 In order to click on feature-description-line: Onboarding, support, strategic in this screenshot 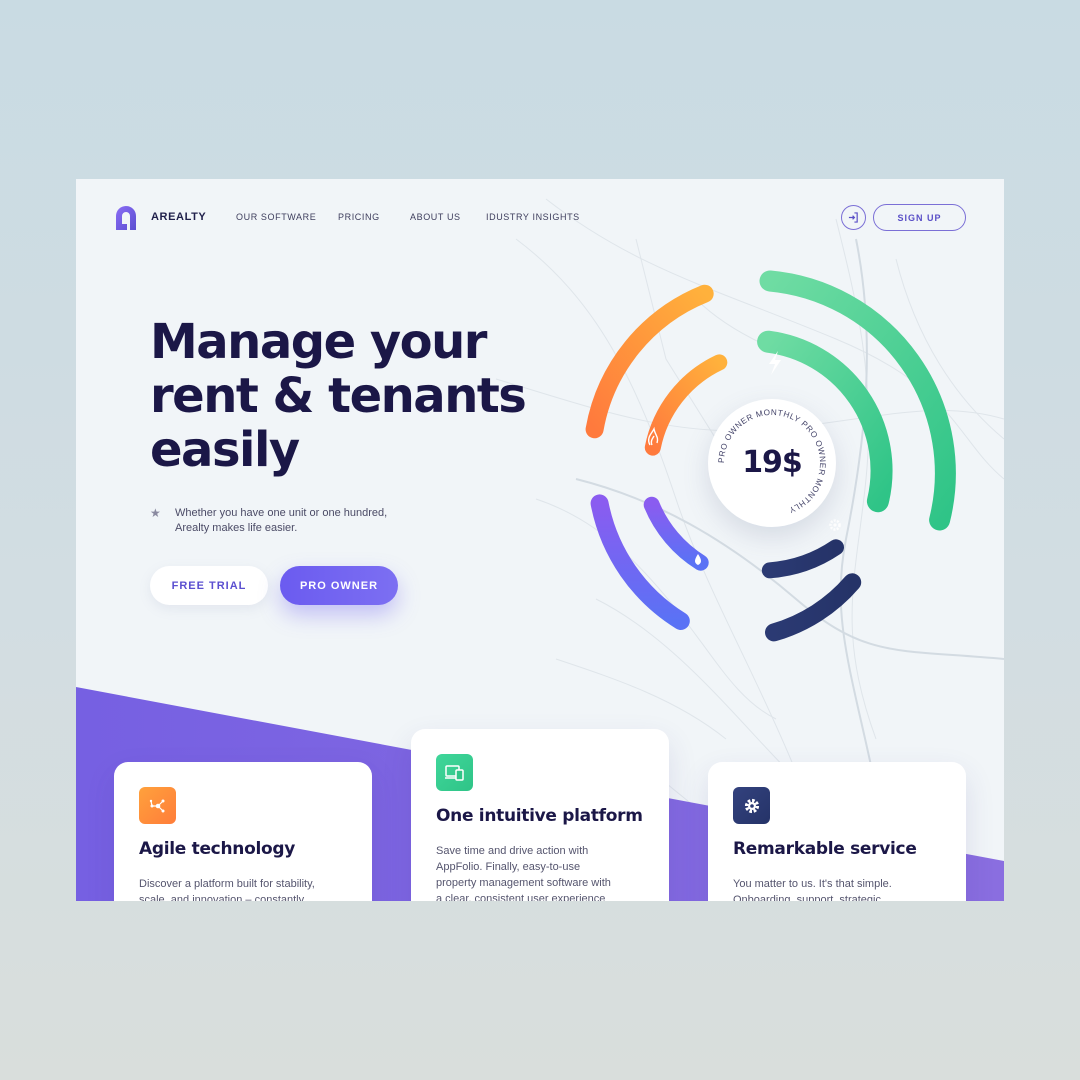, I will do `click(807, 897)`.